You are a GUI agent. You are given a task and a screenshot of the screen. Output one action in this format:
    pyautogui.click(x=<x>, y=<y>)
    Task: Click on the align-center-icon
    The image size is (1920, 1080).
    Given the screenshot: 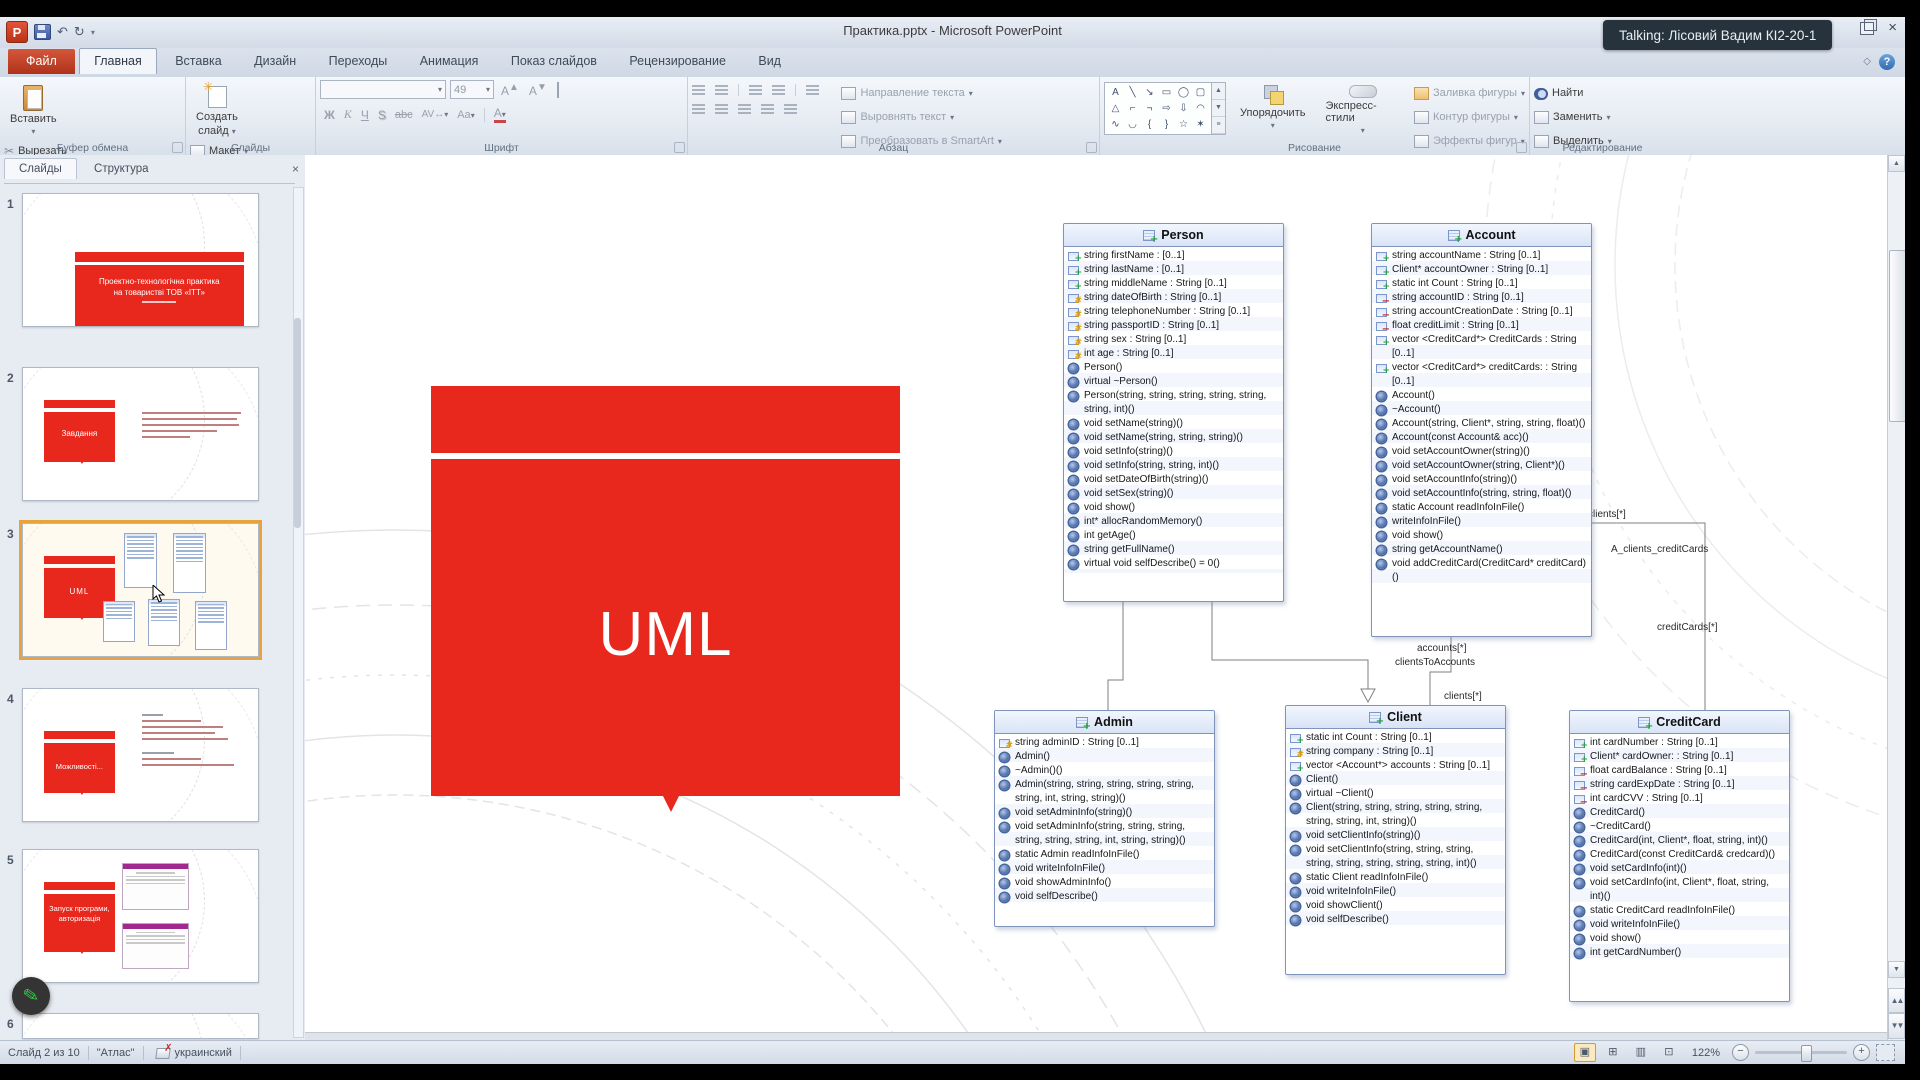 What is the action you would take?
    pyautogui.click(x=721, y=109)
    